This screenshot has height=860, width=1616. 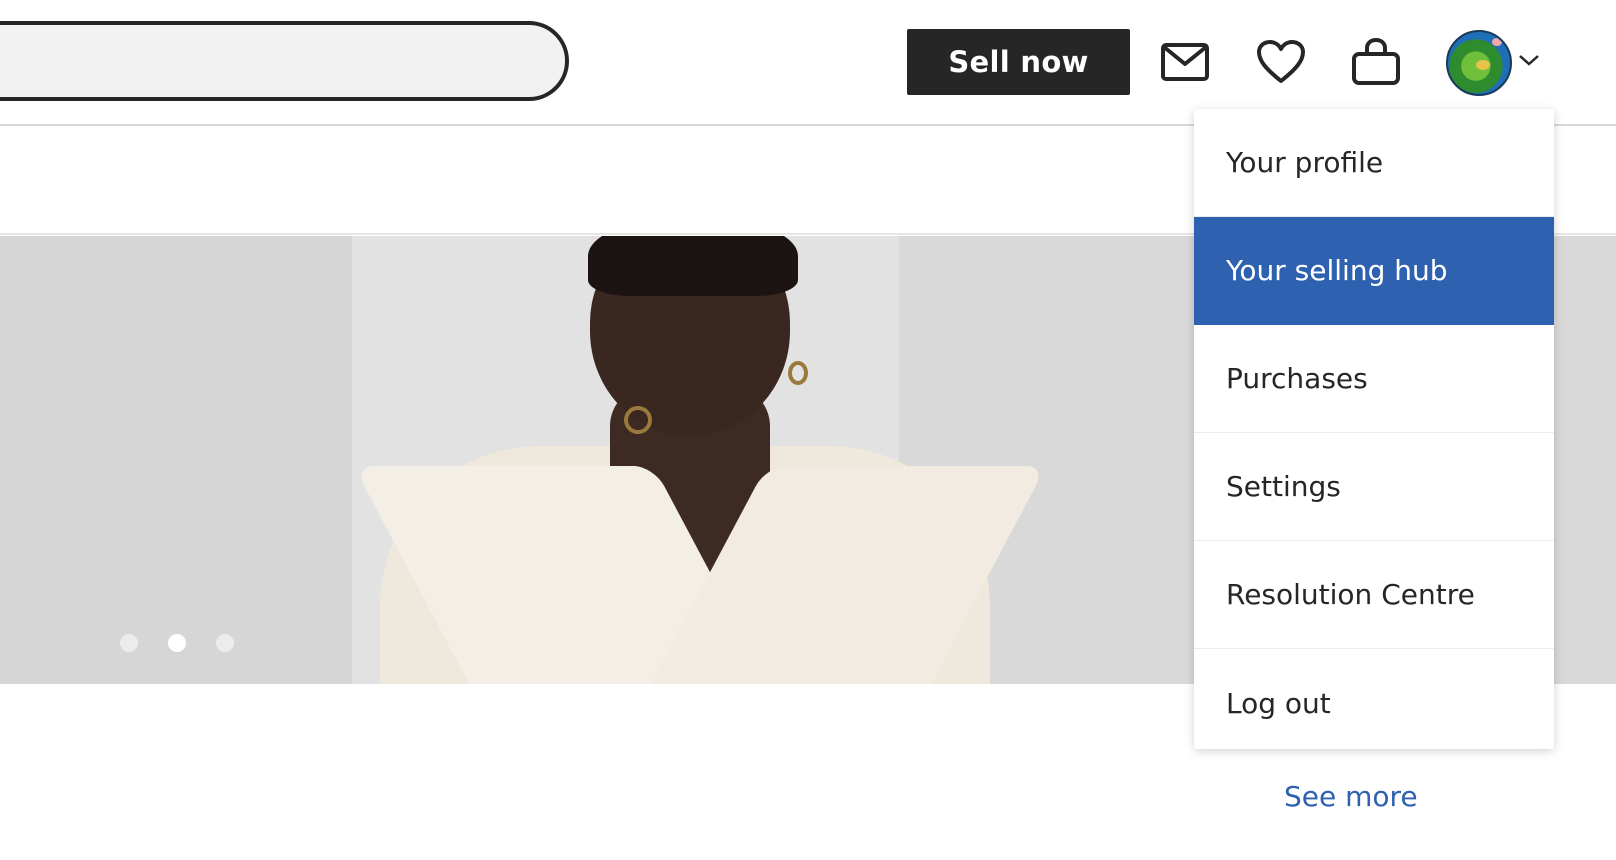 What do you see at coordinates (1374, 699) in the screenshot?
I see `menu-item-log-out: Log out` at bounding box center [1374, 699].